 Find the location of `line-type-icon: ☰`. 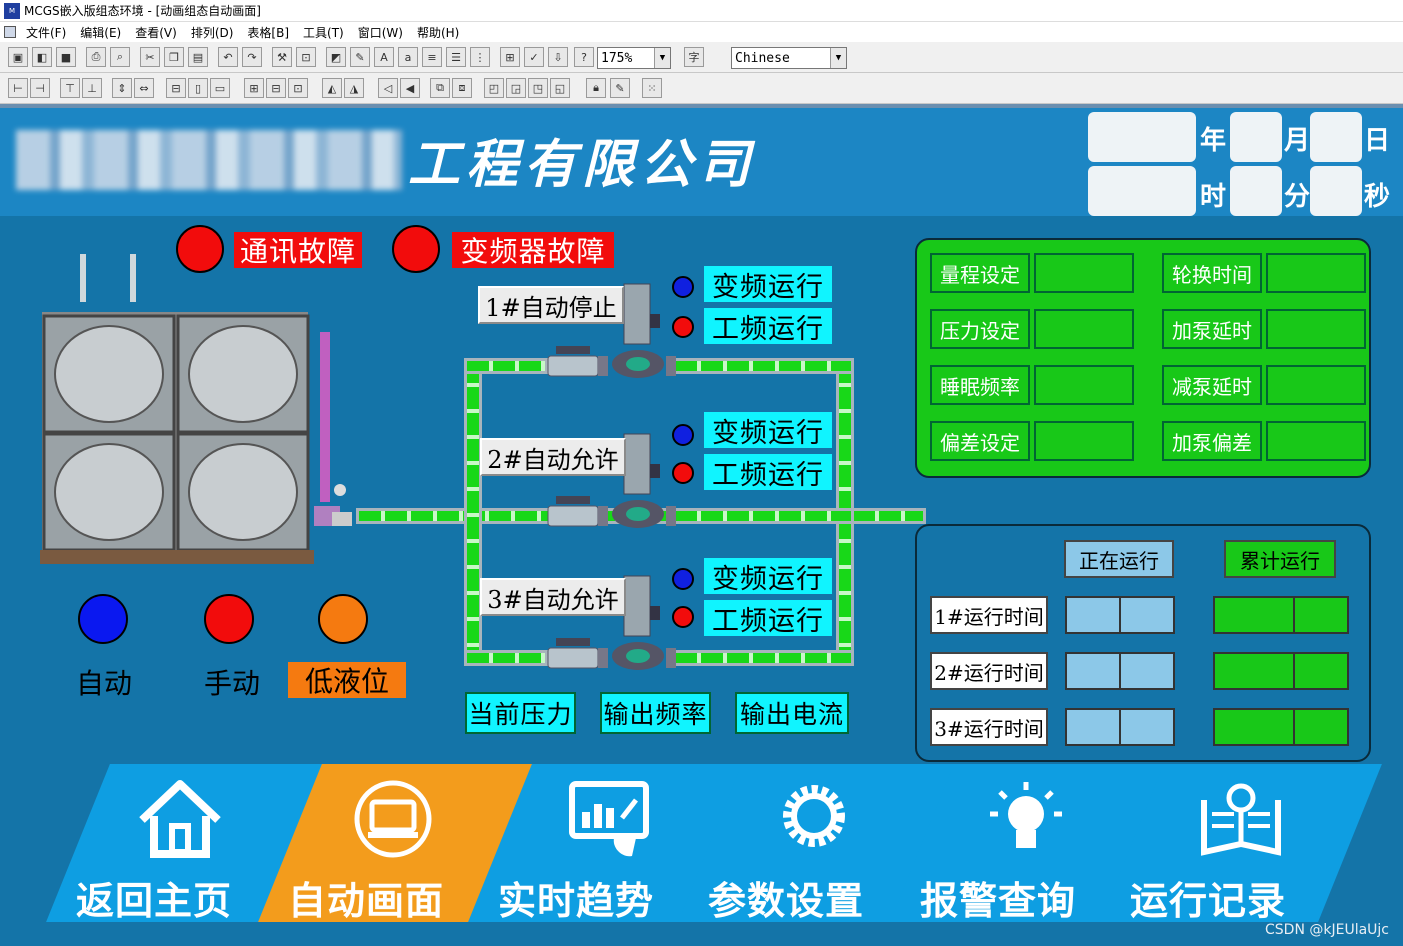

line-type-icon: ☰ is located at coordinates (456, 57).